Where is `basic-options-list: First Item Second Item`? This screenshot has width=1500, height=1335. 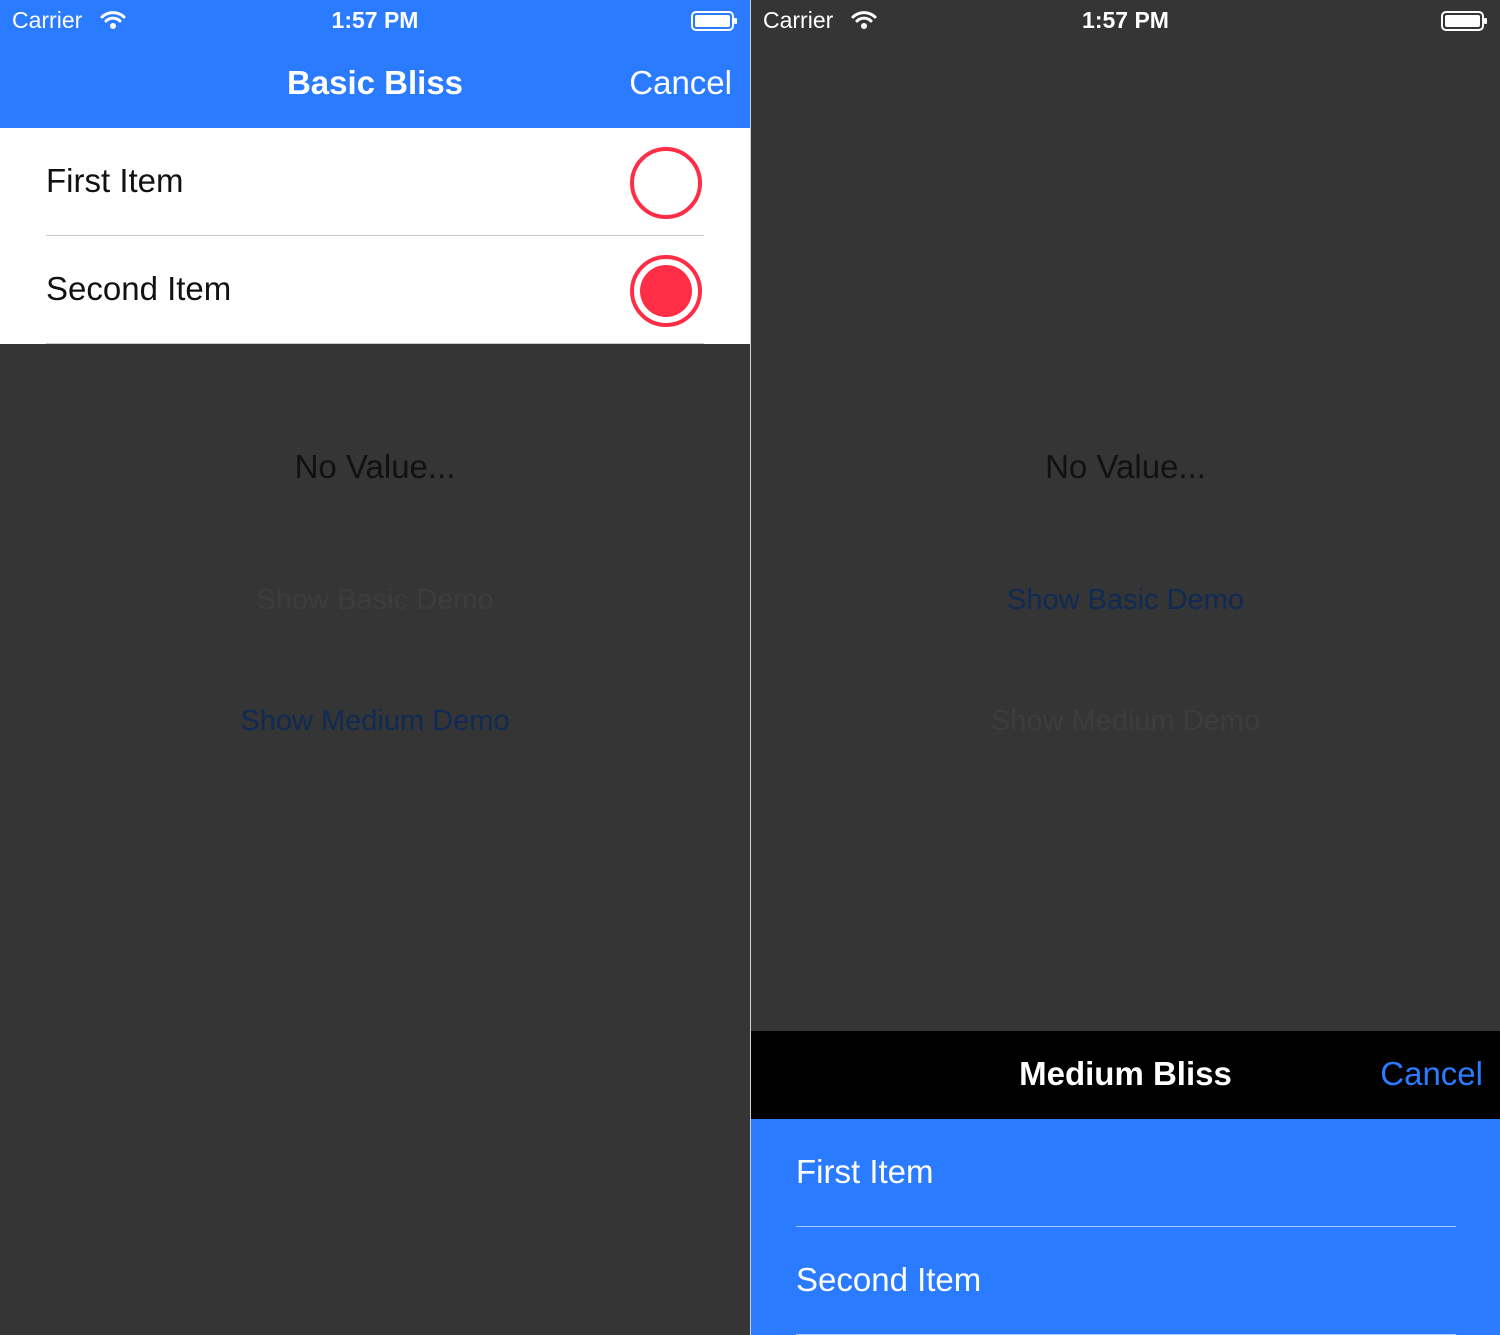
basic-options-list: First Item Second Item is located at coordinates (375, 236).